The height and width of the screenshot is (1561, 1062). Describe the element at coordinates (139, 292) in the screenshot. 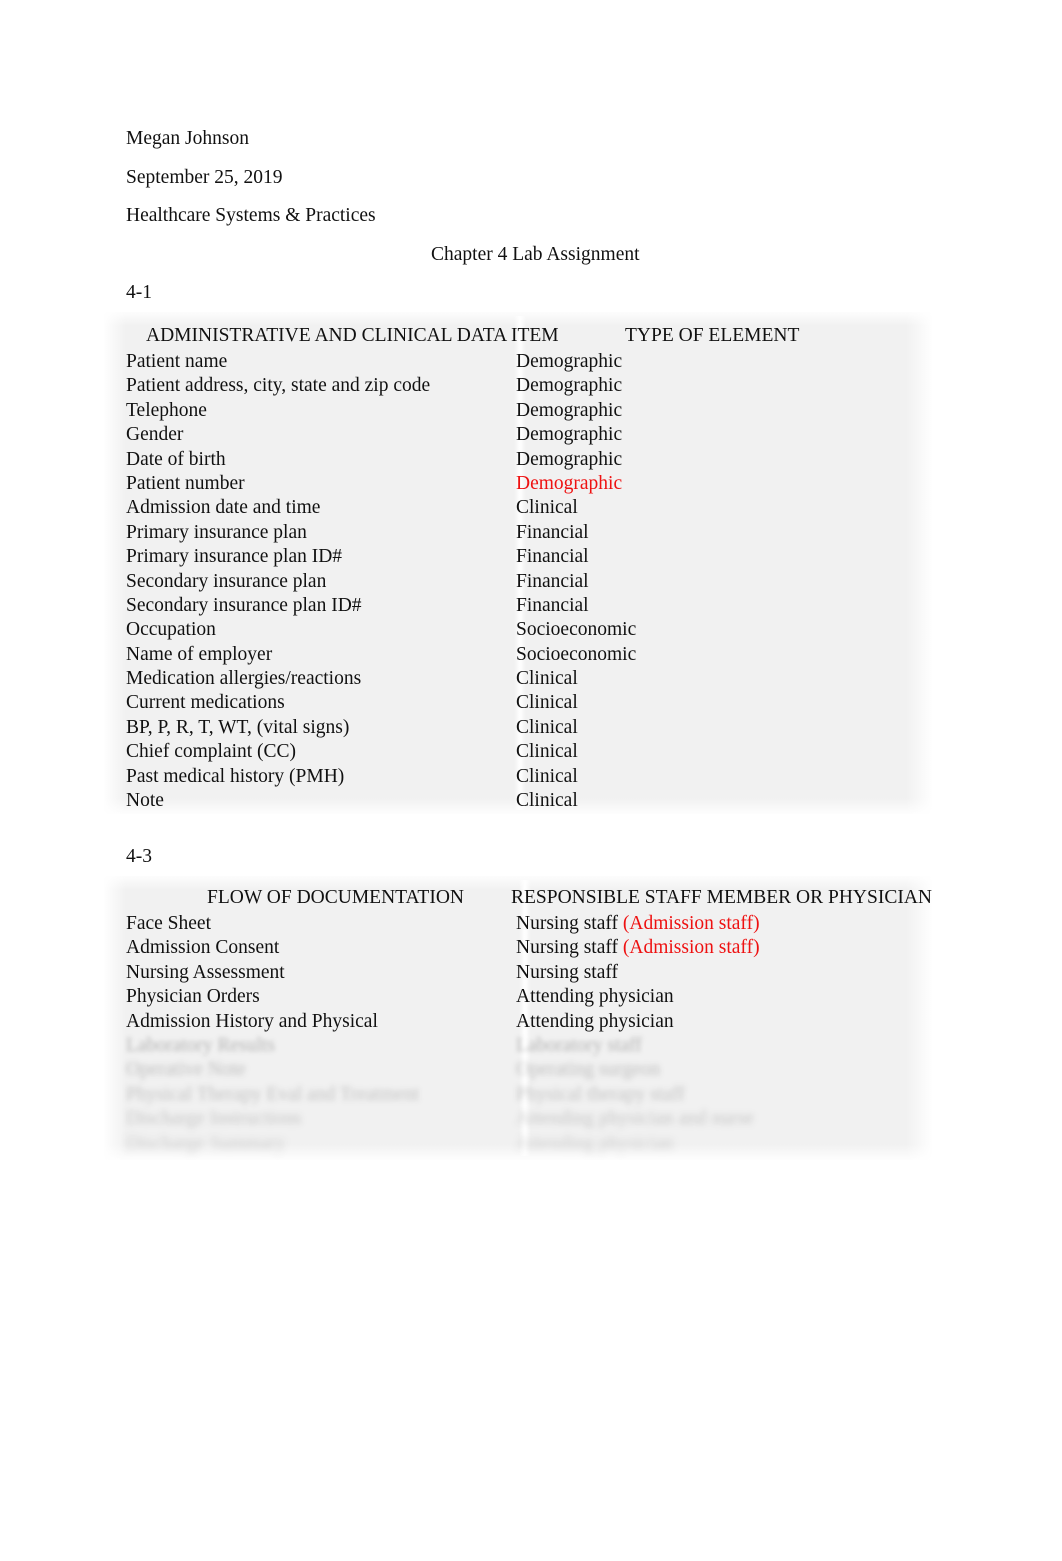

I see `section-label-4-1: 4-1` at that location.